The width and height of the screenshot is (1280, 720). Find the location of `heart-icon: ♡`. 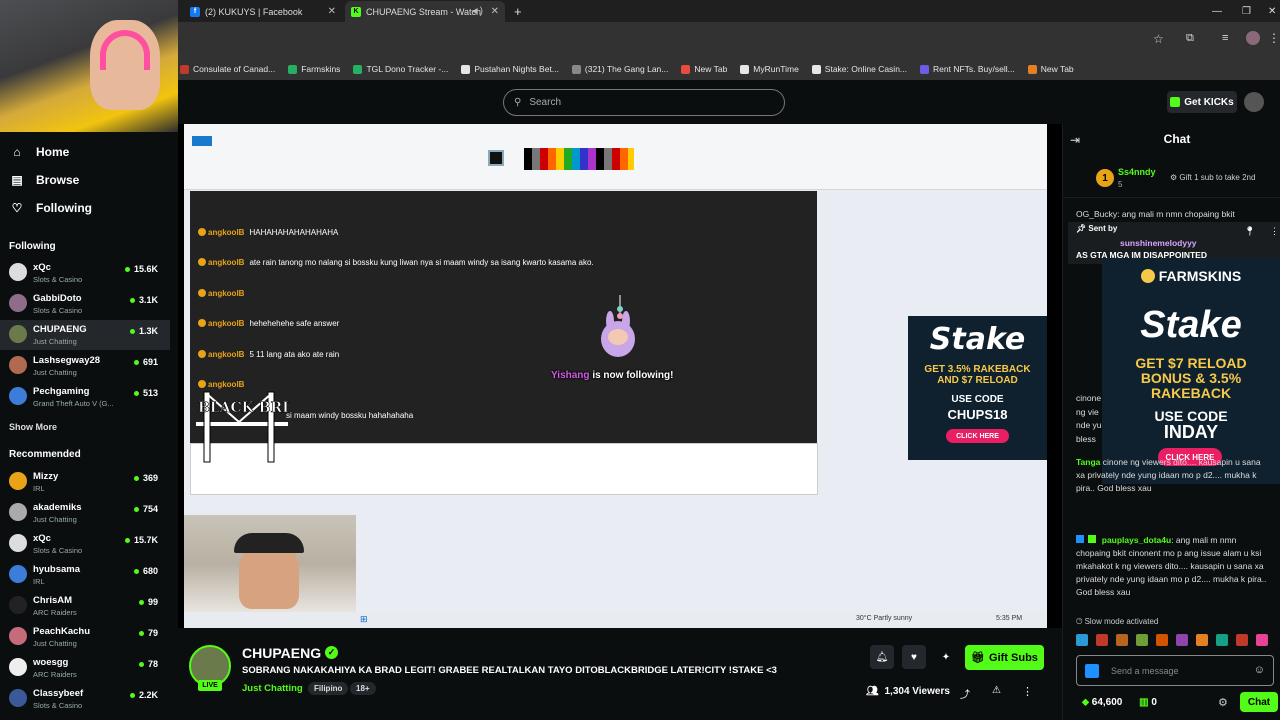

heart-icon: ♡ is located at coordinates (17, 208).